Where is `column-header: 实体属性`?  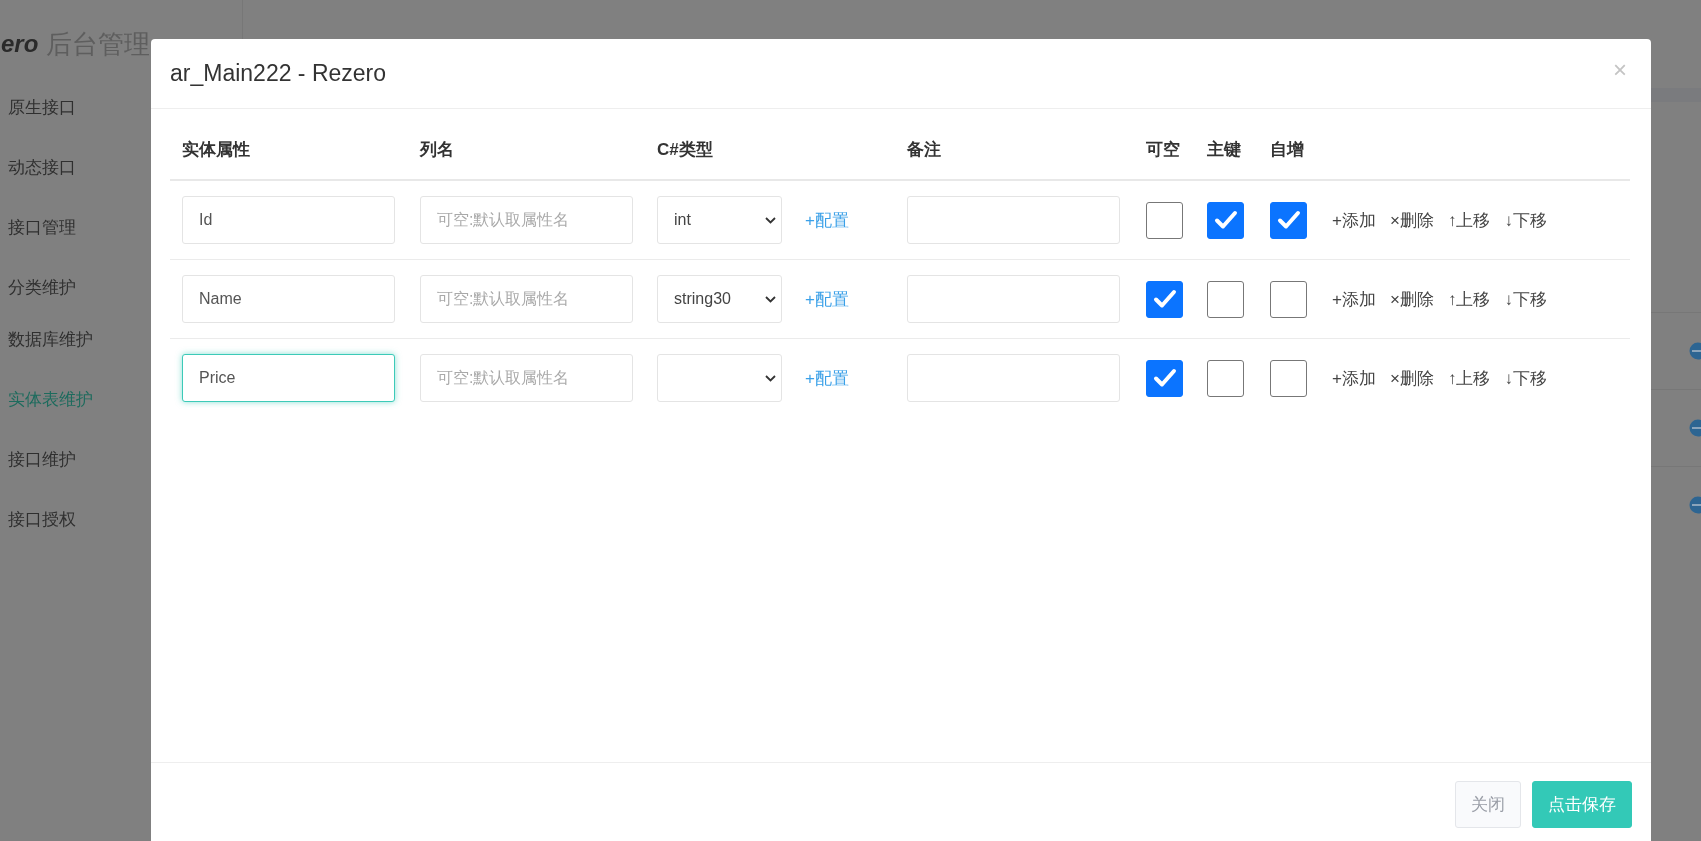 column-header: 实体属性 is located at coordinates (216, 149).